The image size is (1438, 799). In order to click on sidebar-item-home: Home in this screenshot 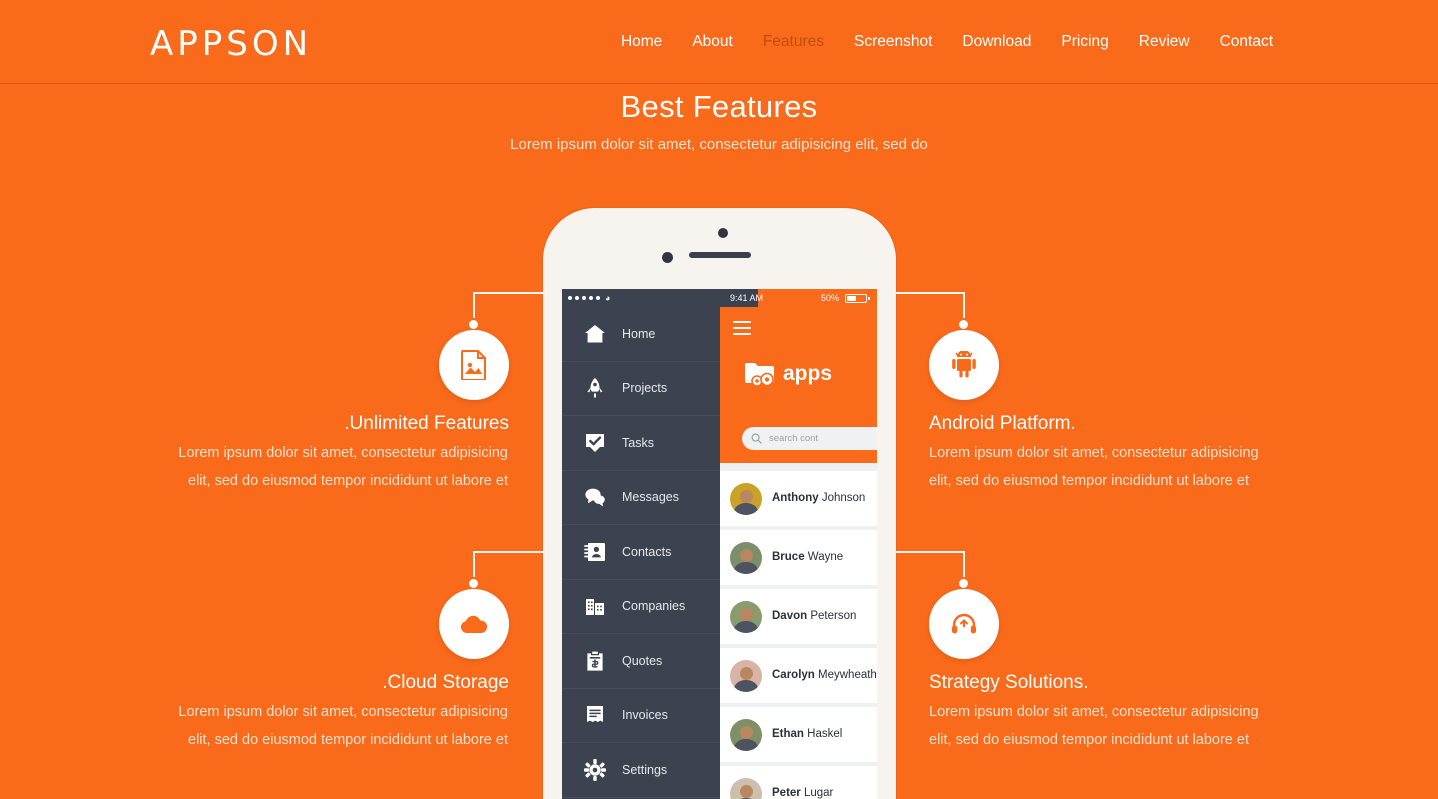, I will do `click(641, 334)`.